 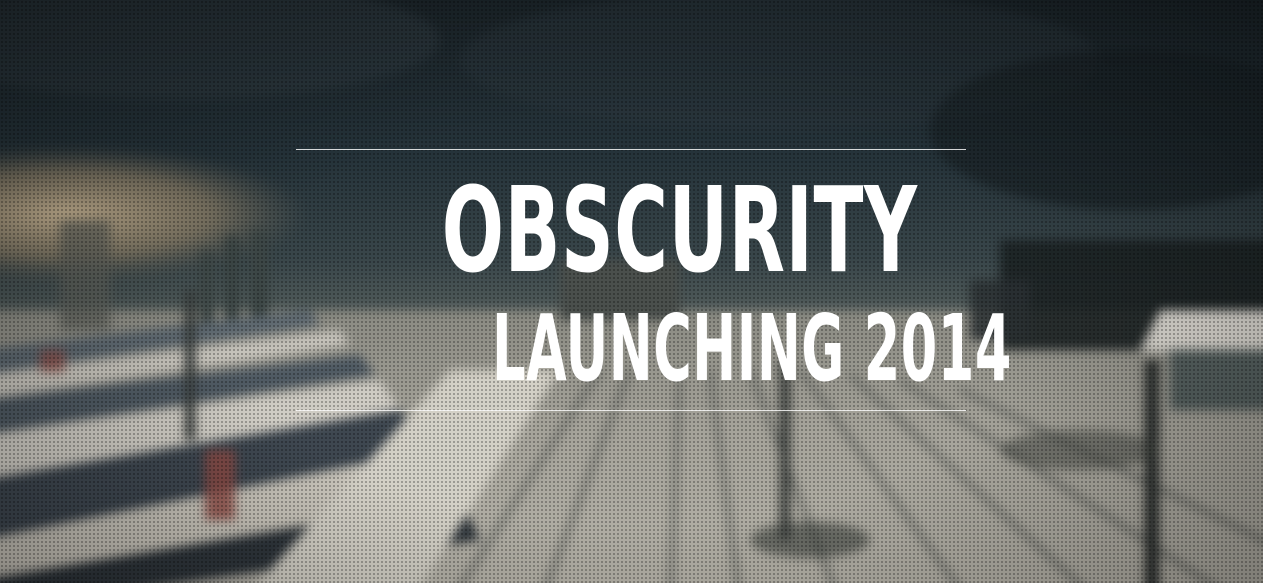 I want to click on site-title-text: OBSCURITY, so click(x=679, y=230).